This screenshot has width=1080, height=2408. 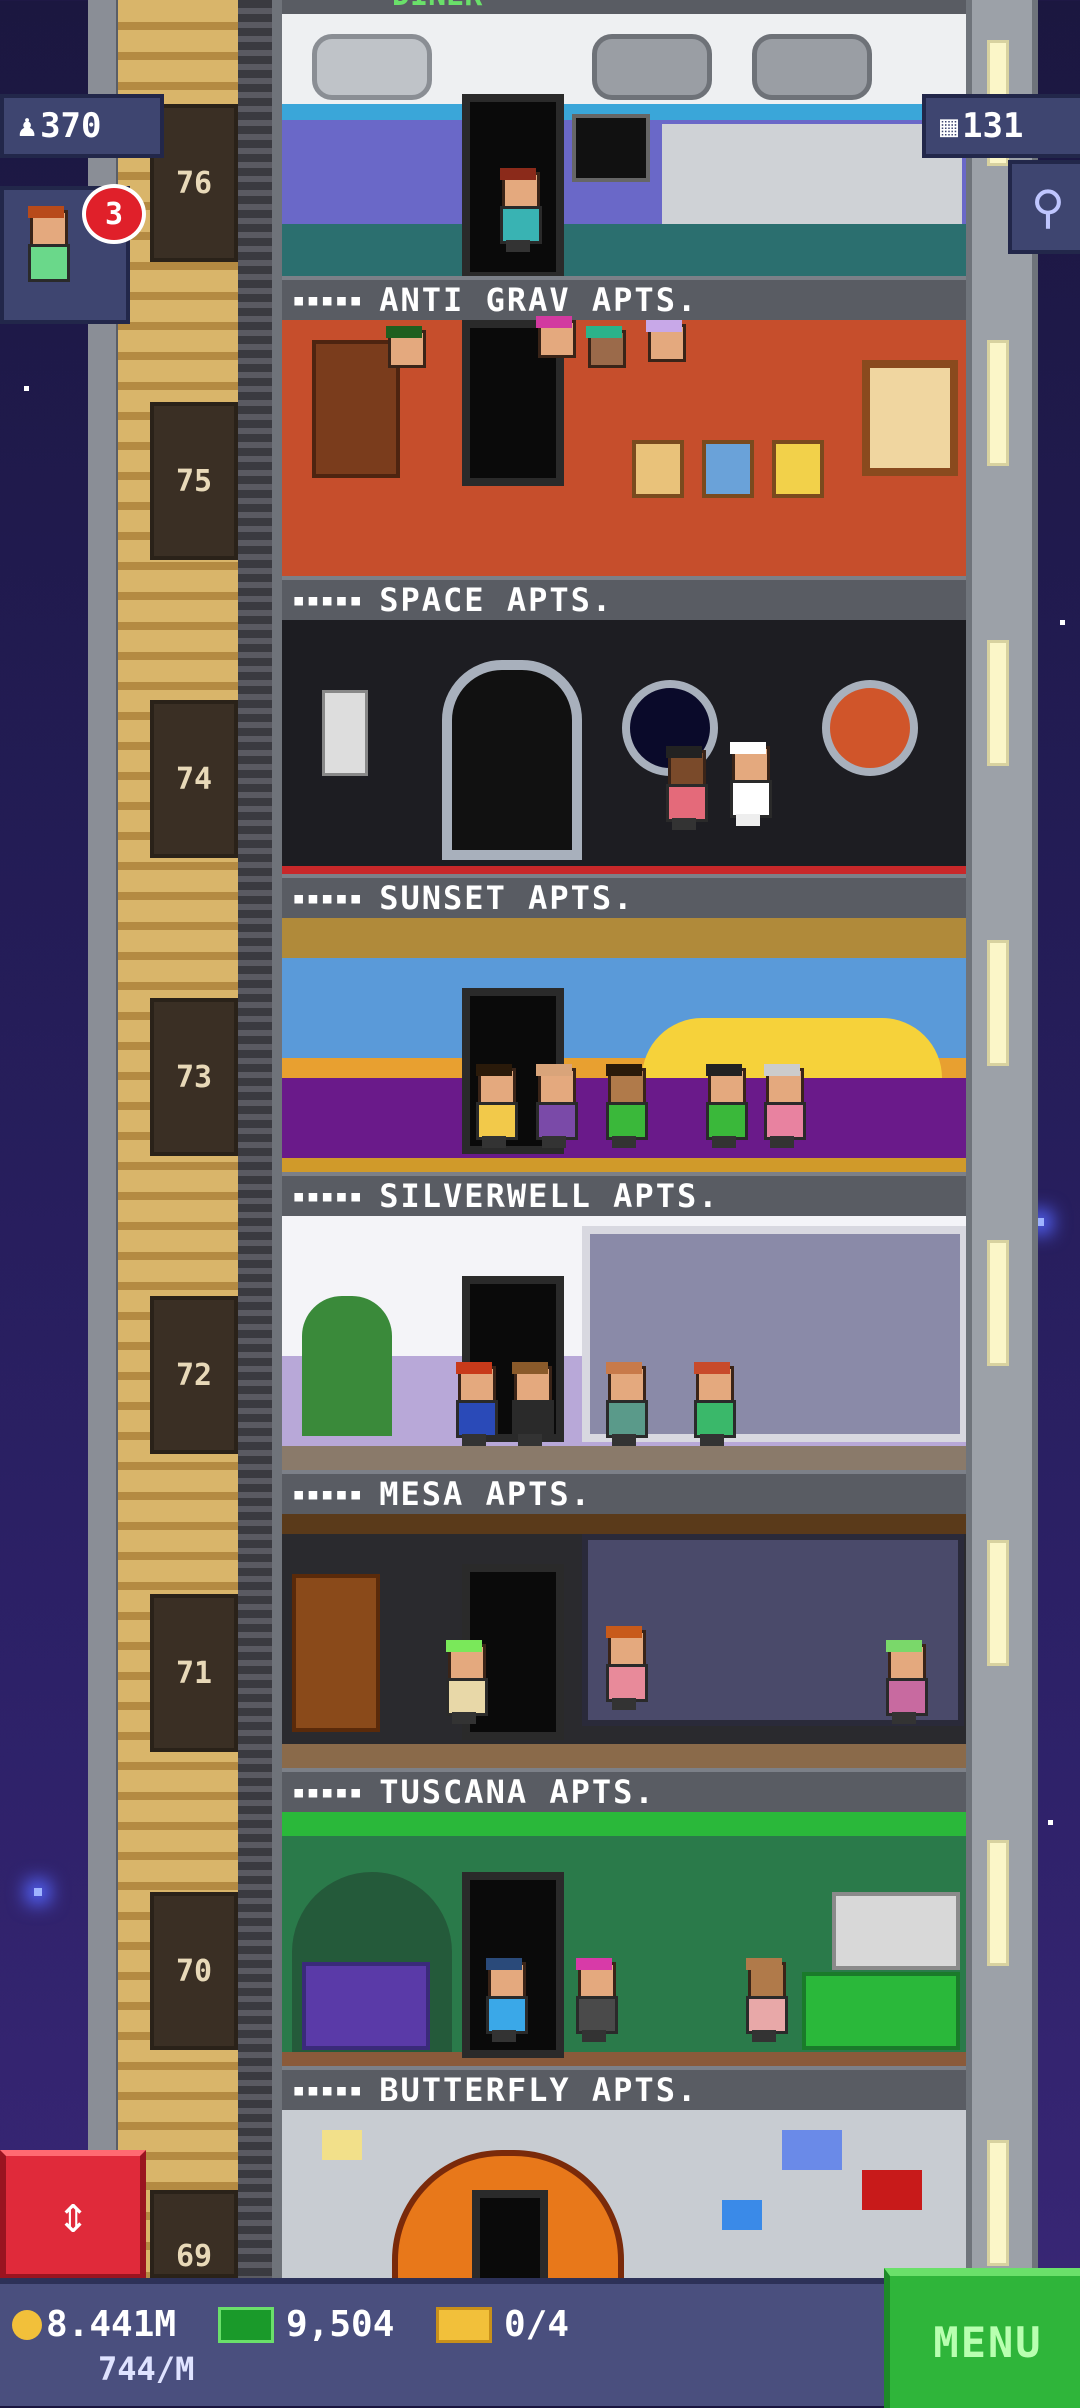 I want to click on floors-value: 131, so click(x=993, y=126).